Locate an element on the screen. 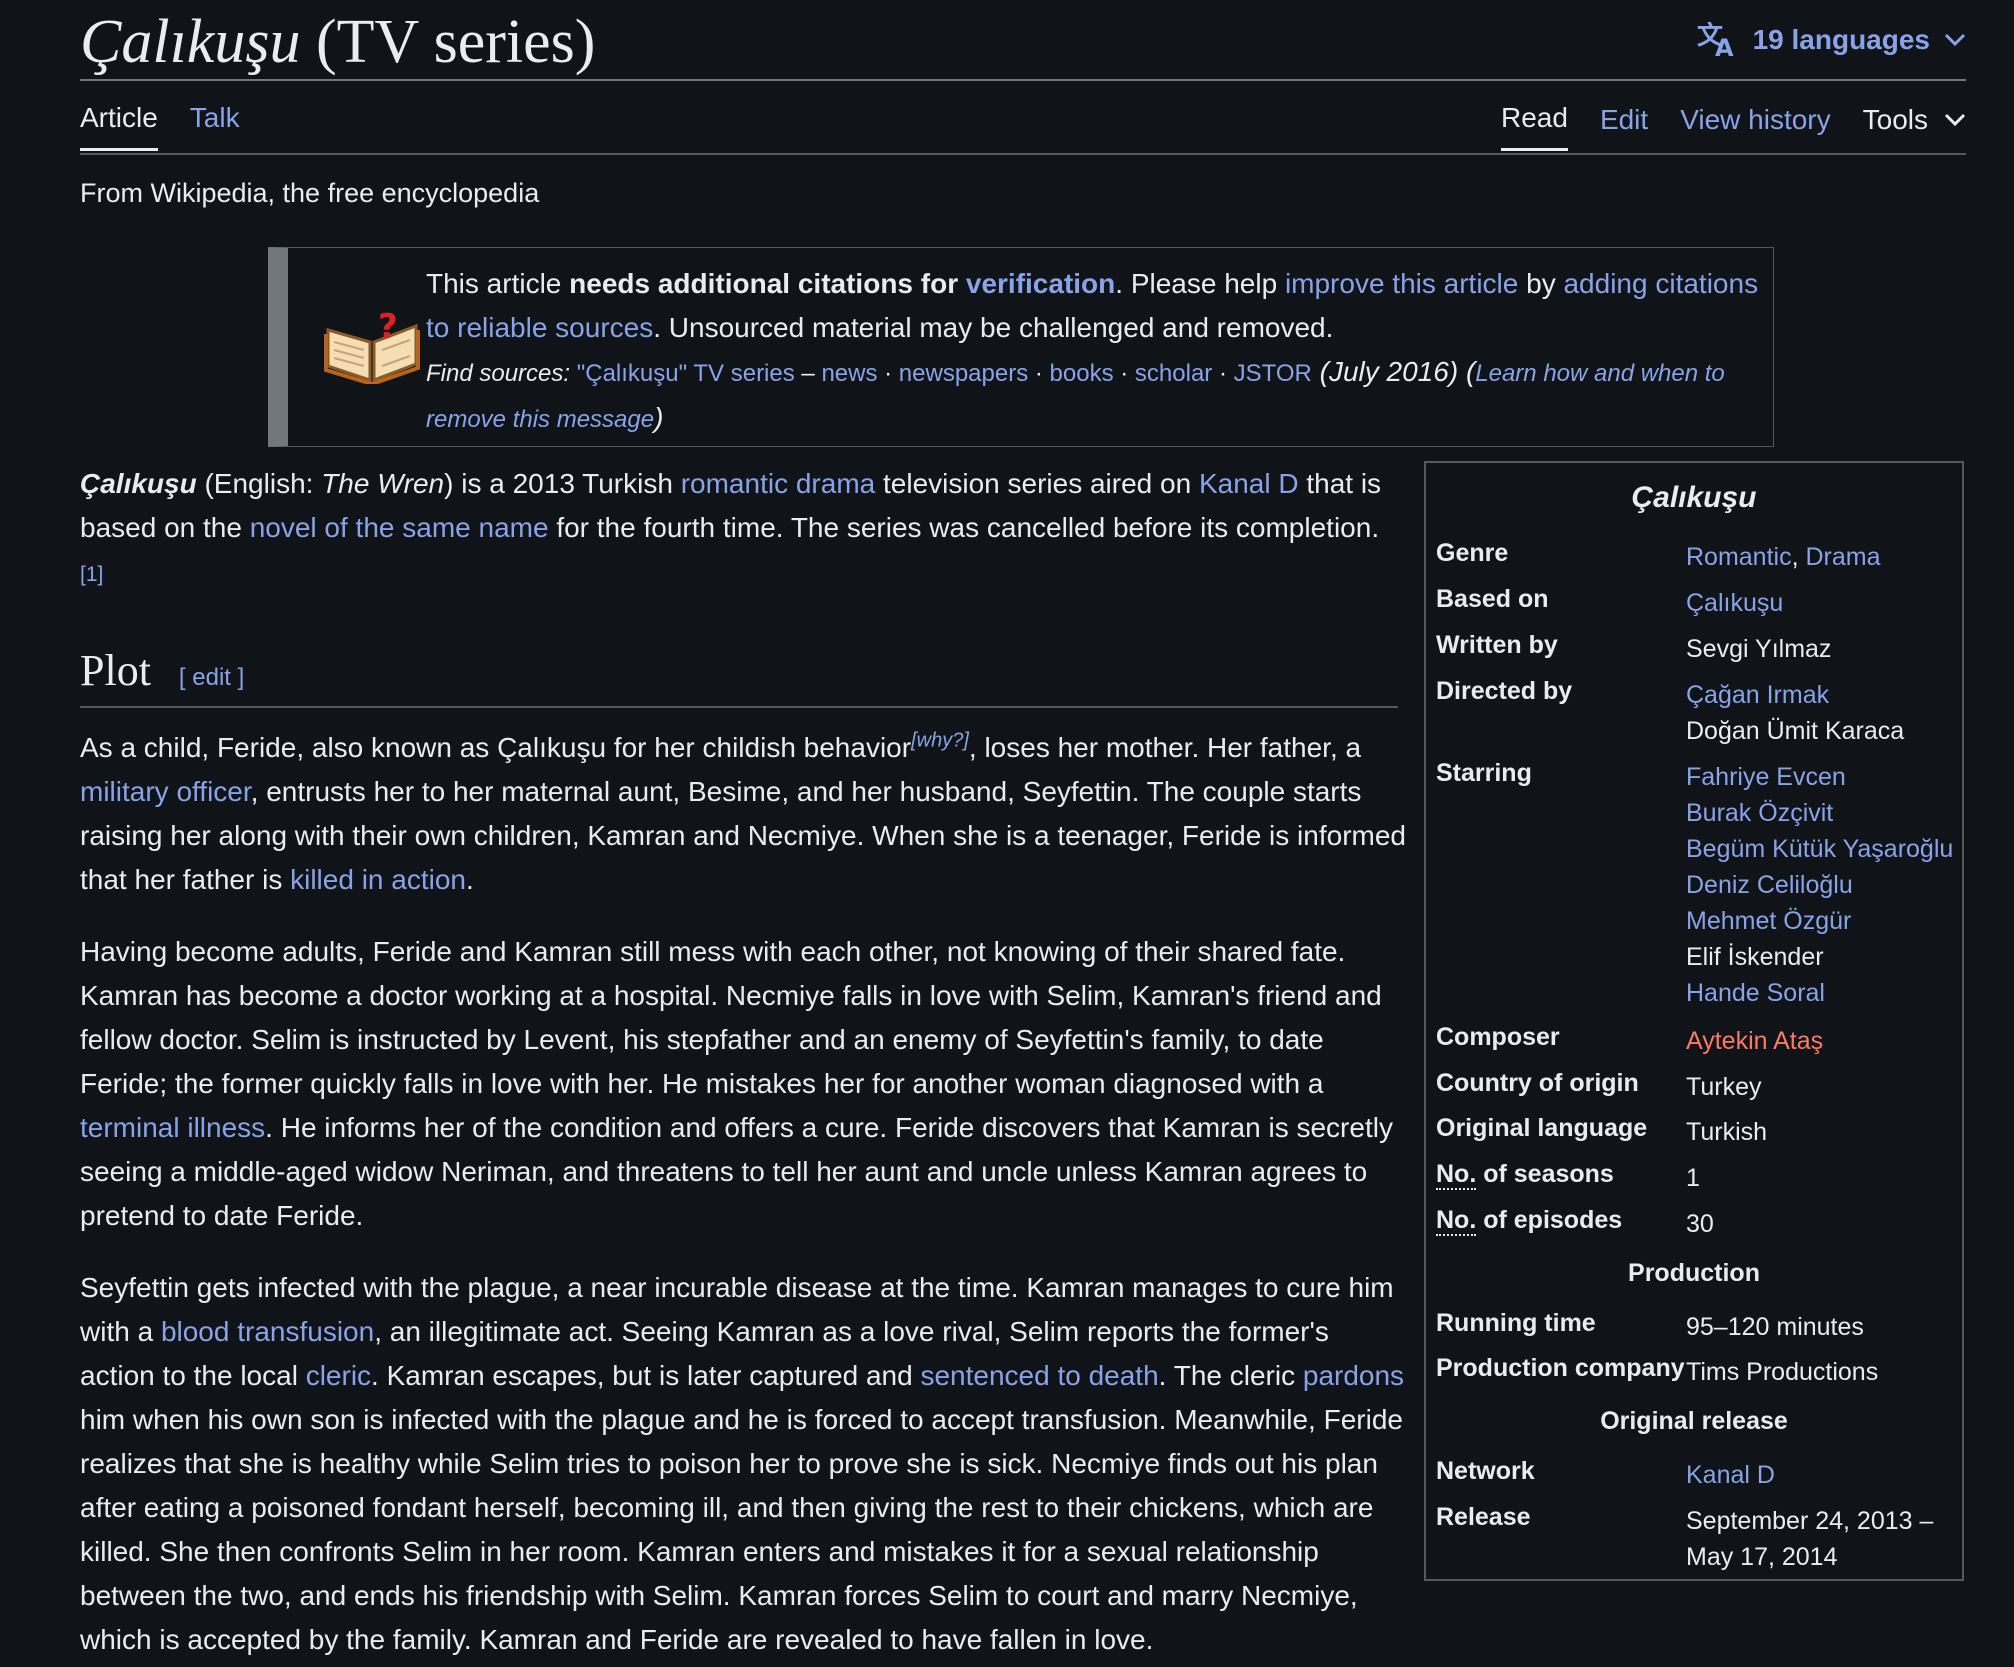  books-link: books is located at coordinates (1082, 373).